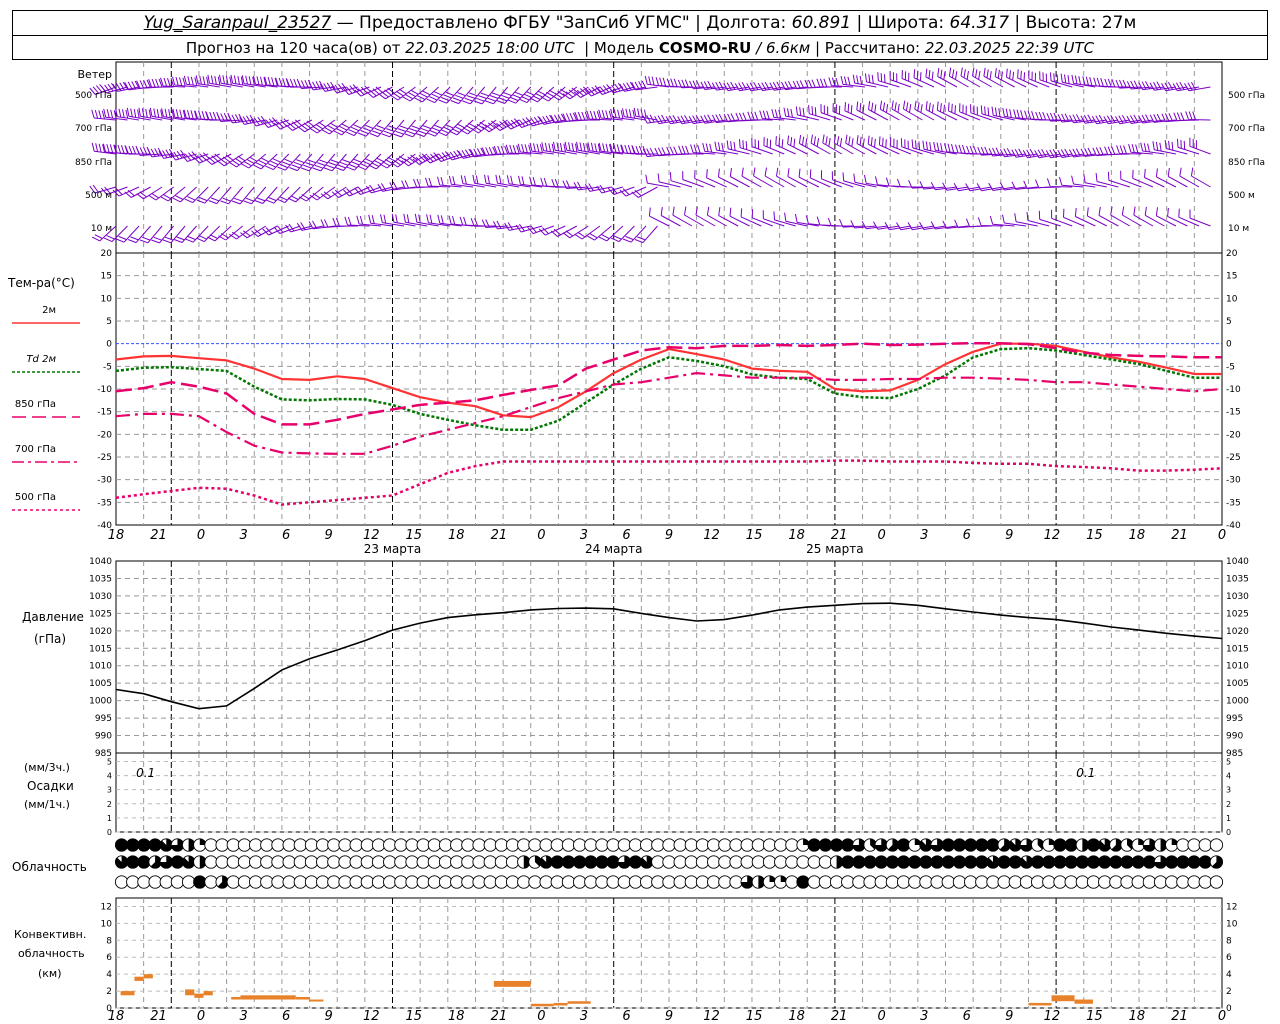  Describe the element at coordinates (1228, 790) in the screenshot. I see `precip-ytick-right: 3` at that location.